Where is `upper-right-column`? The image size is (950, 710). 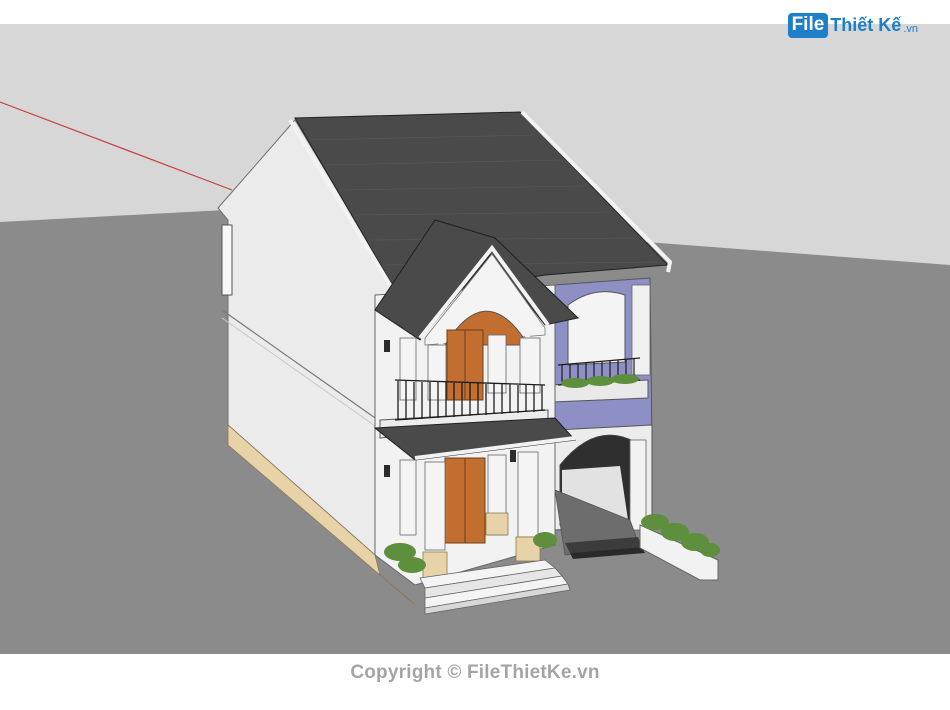
upper-right-column is located at coordinates (641, 330).